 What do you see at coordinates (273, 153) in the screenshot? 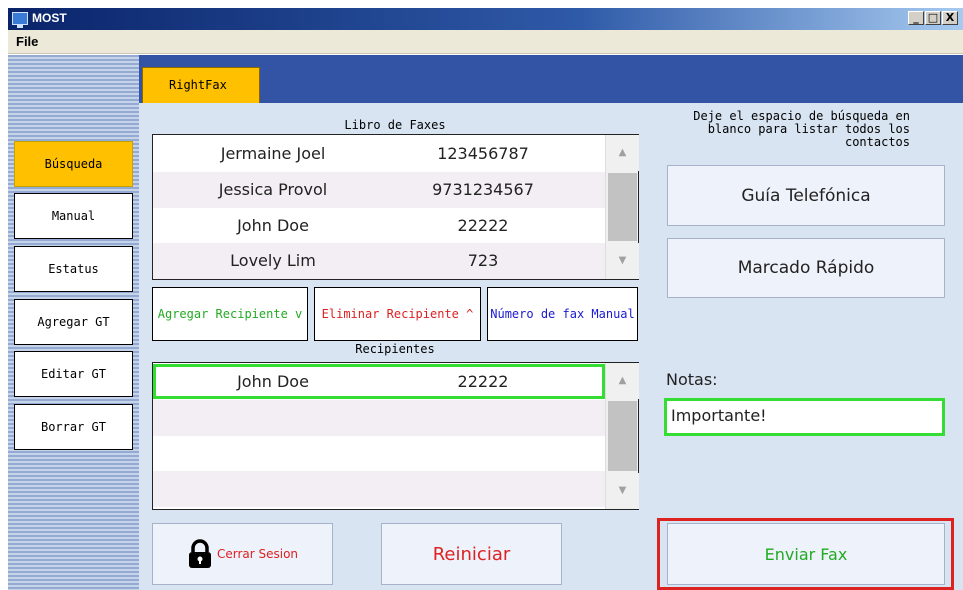
I see `contact-name: Jermaine Joel` at bounding box center [273, 153].